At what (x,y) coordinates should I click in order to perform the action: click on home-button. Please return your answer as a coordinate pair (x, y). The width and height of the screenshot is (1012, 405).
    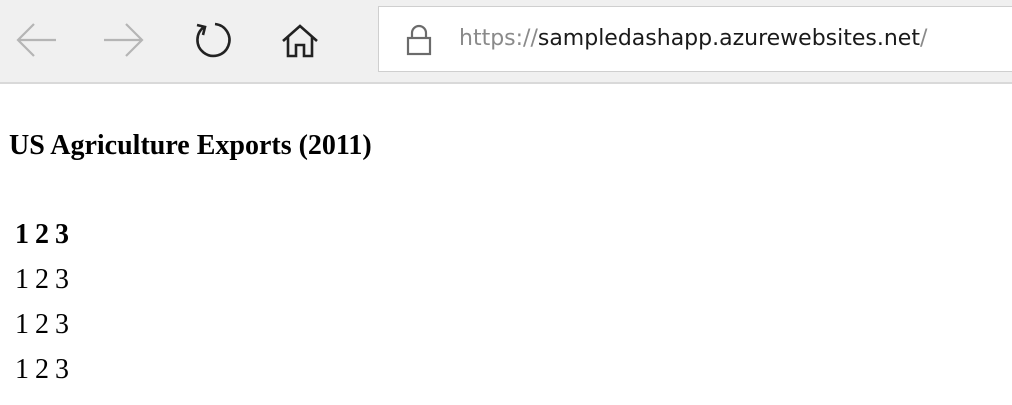
    Looking at the image, I should click on (300, 40).